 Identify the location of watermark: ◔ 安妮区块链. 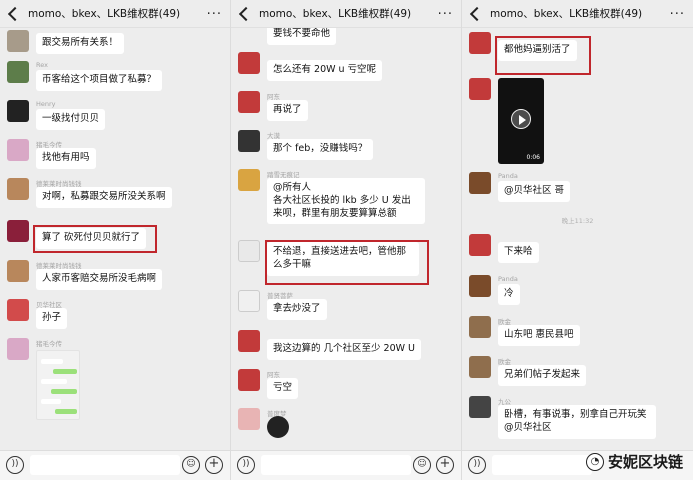
(634, 461).